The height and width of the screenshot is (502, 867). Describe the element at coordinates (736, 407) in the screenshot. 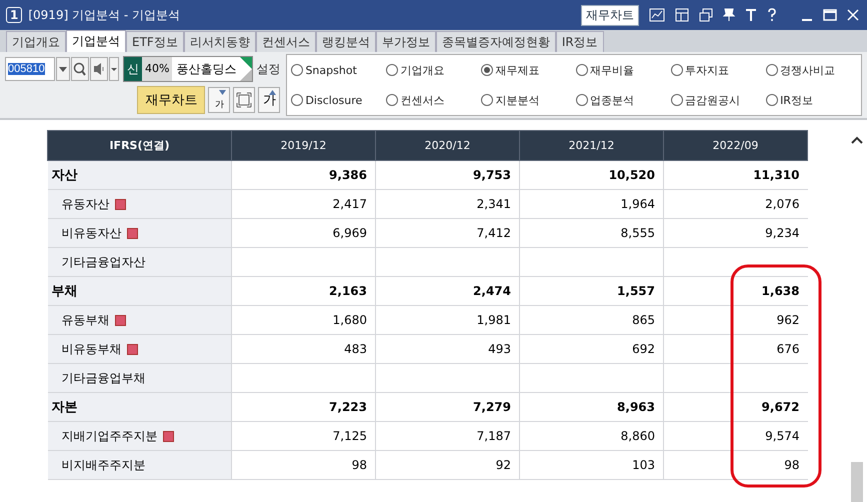

I see `table-cell: 9,672` at that location.